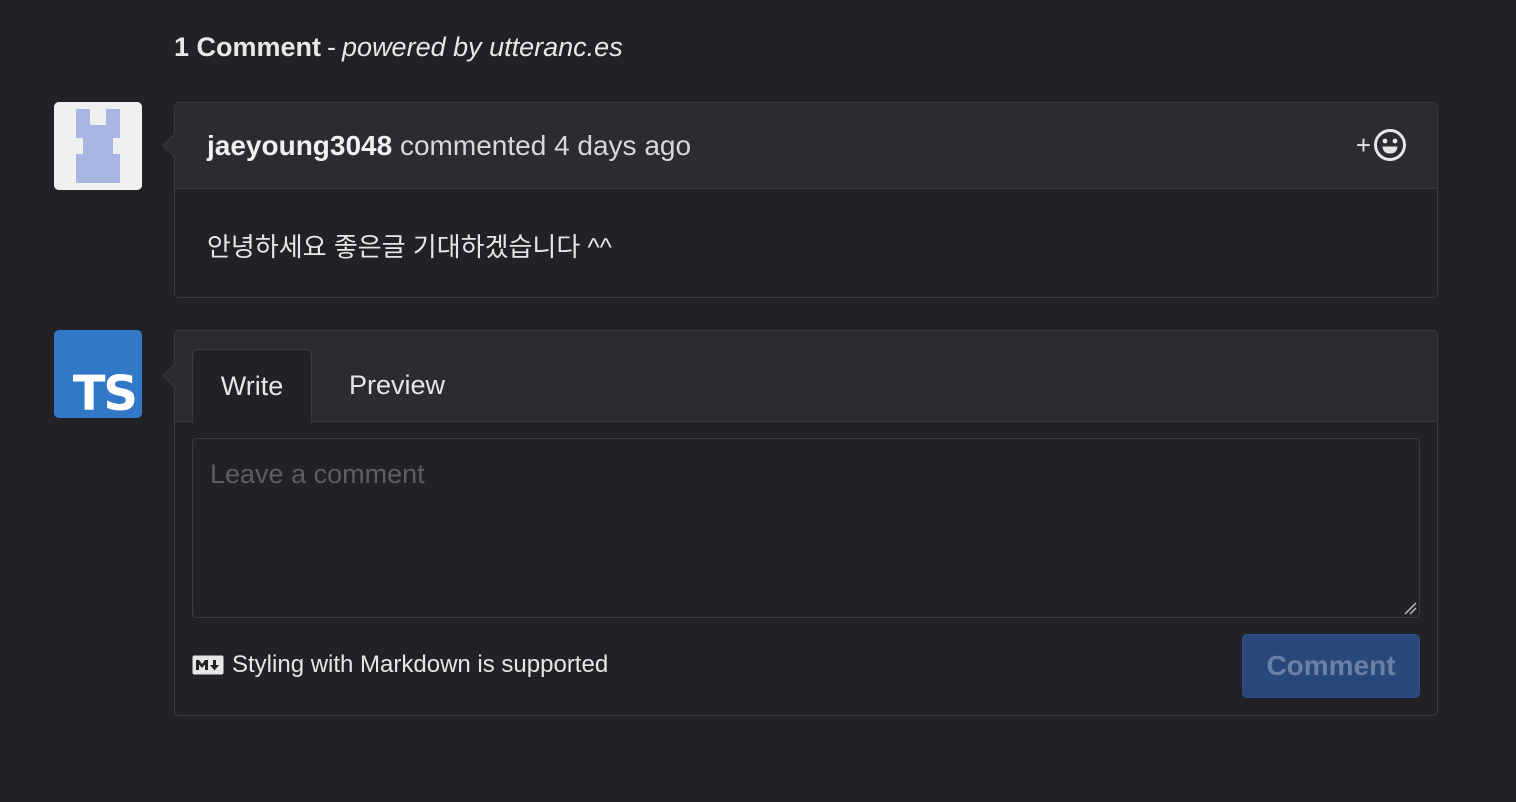 The width and height of the screenshot is (1516, 802). Describe the element at coordinates (252, 386) in the screenshot. I see `tab-write: Write` at that location.